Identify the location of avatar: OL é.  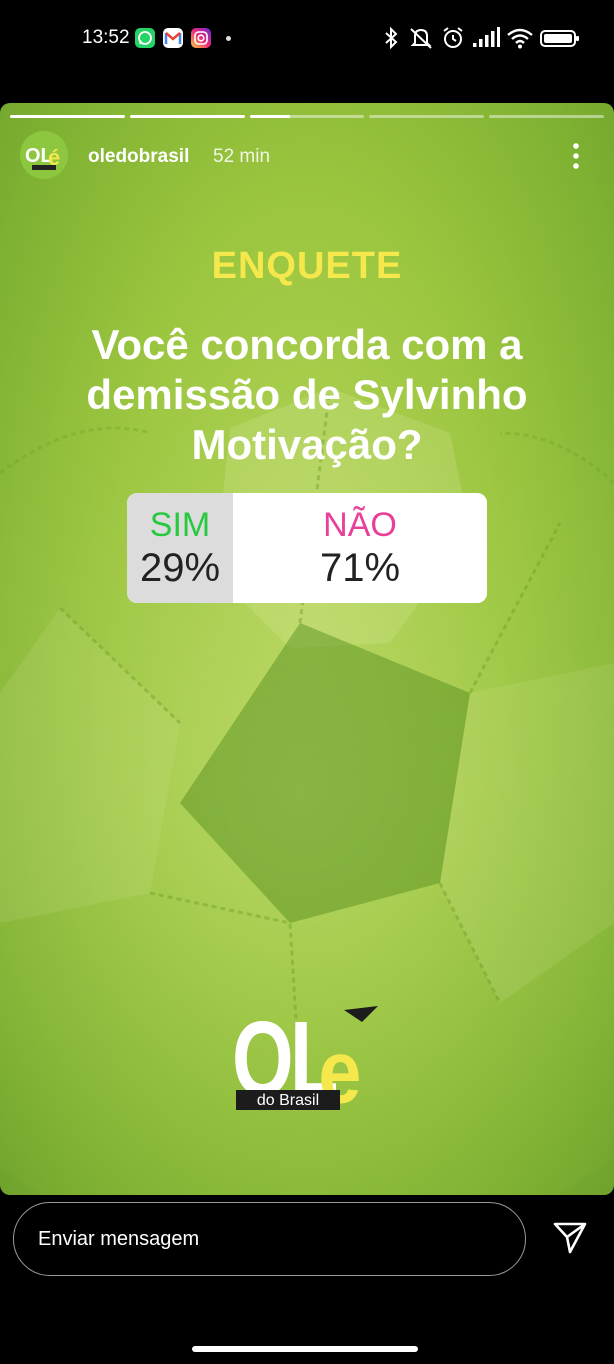
(44, 155).